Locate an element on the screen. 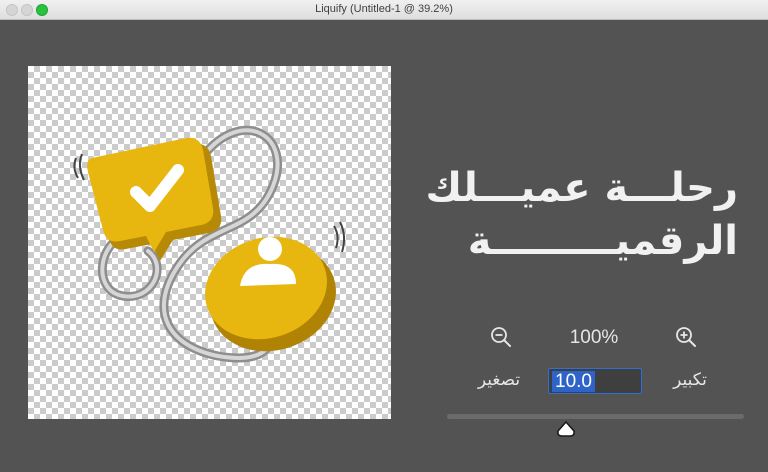 Image resolution: width=768 pixels, height=472 pixels. zoom-in-icon is located at coordinates (686, 337).